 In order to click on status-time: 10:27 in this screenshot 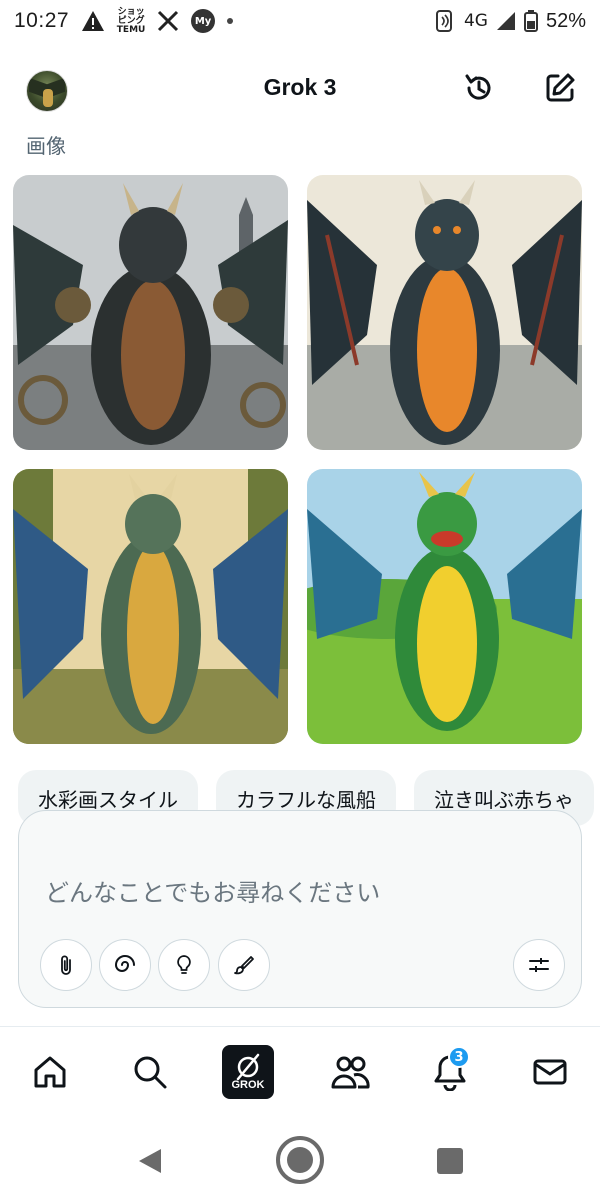, I will do `click(42, 20)`.